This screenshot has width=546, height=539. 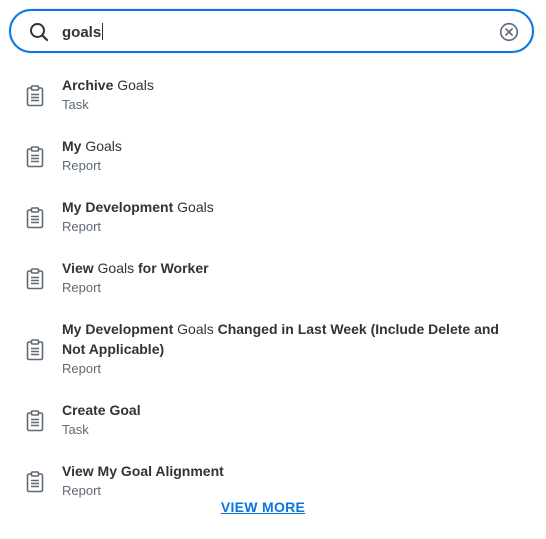 What do you see at coordinates (39, 32) in the screenshot?
I see `search-icon` at bounding box center [39, 32].